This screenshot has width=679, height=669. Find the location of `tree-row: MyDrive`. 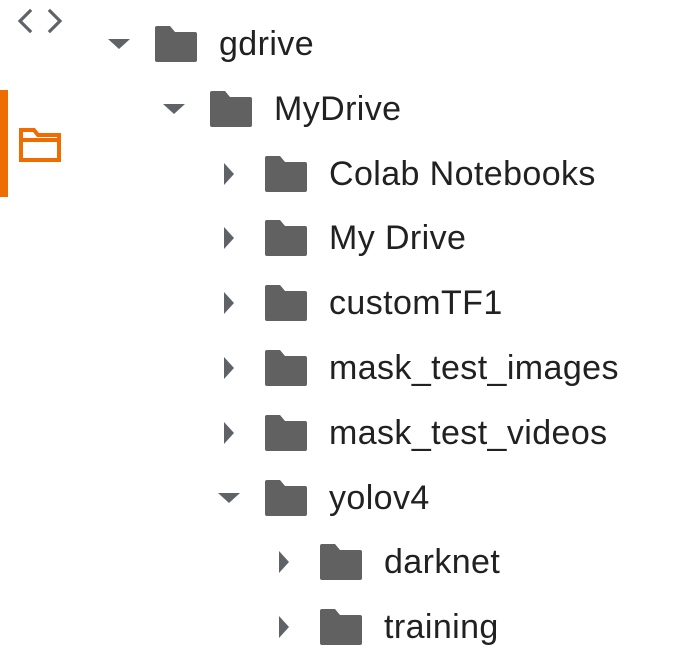

tree-row: MyDrive is located at coordinates (277, 109).